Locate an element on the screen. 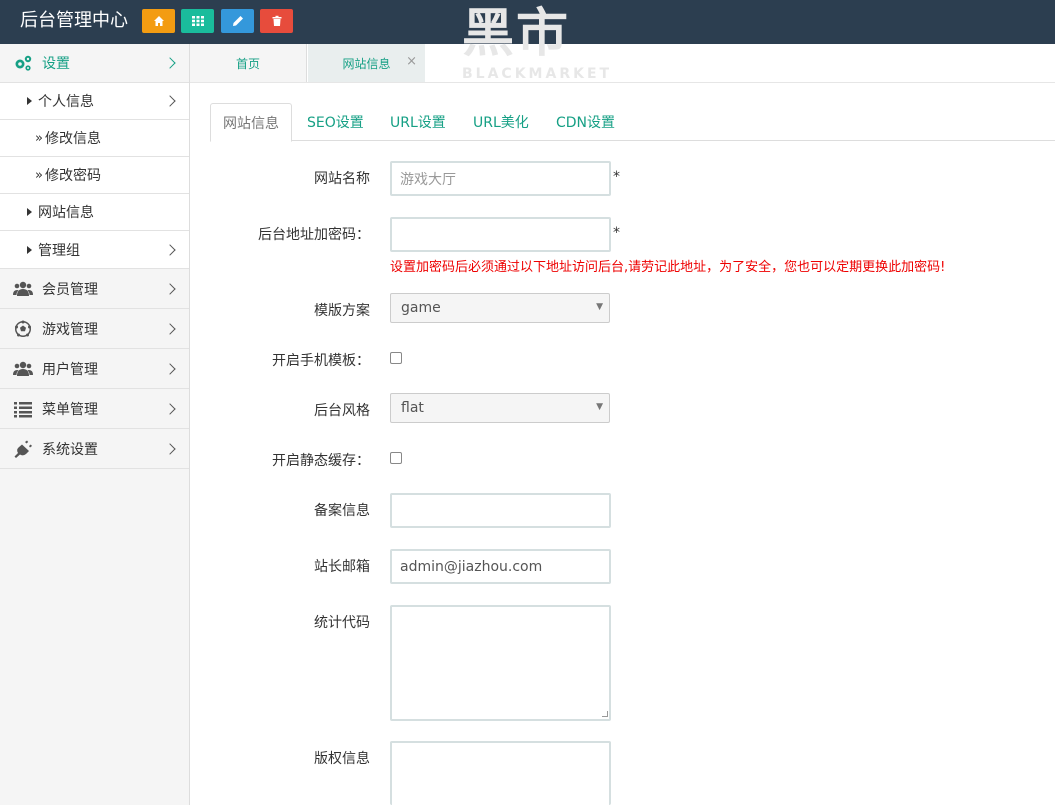 Image resolution: width=1055 pixels, height=805 pixels. tab-cdn: CDN设置 is located at coordinates (585, 122).